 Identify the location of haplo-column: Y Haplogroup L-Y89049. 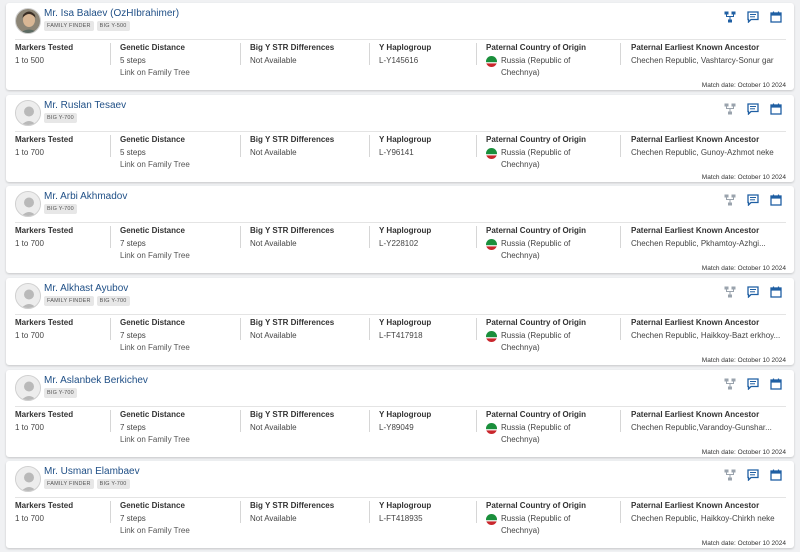
(405, 422).